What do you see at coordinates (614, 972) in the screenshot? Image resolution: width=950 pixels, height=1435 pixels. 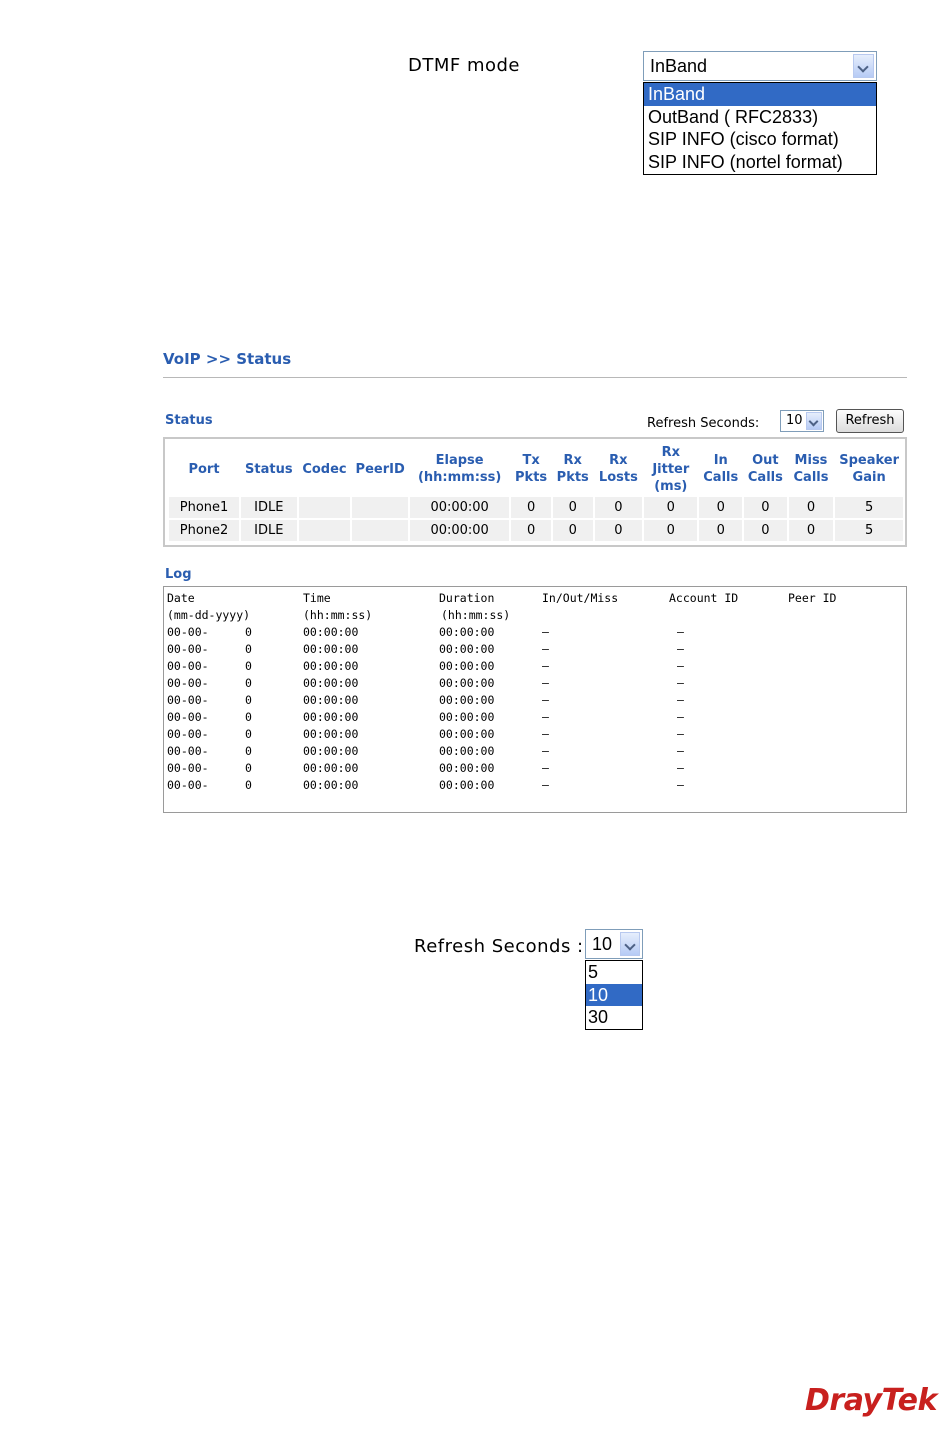 I see `refresh-option-5: 5` at bounding box center [614, 972].